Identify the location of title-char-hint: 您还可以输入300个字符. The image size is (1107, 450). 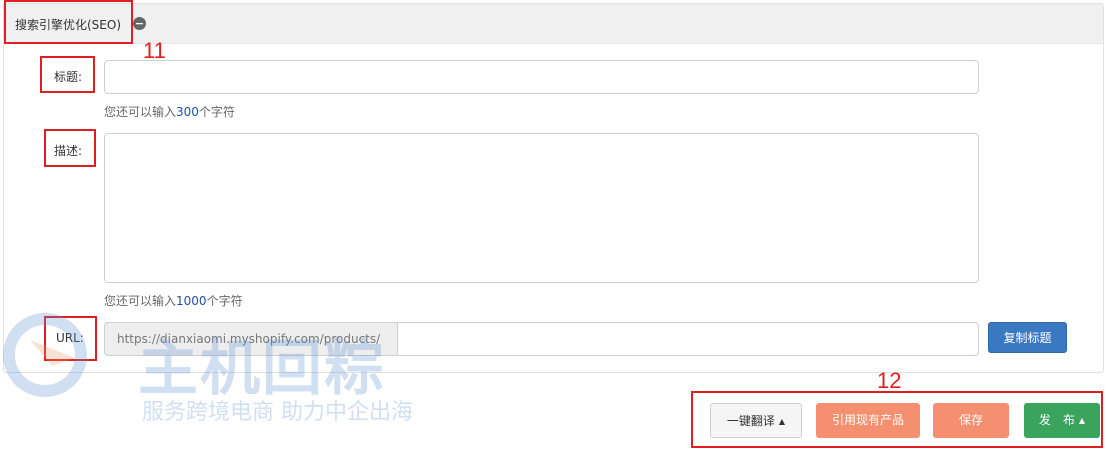
(169, 111).